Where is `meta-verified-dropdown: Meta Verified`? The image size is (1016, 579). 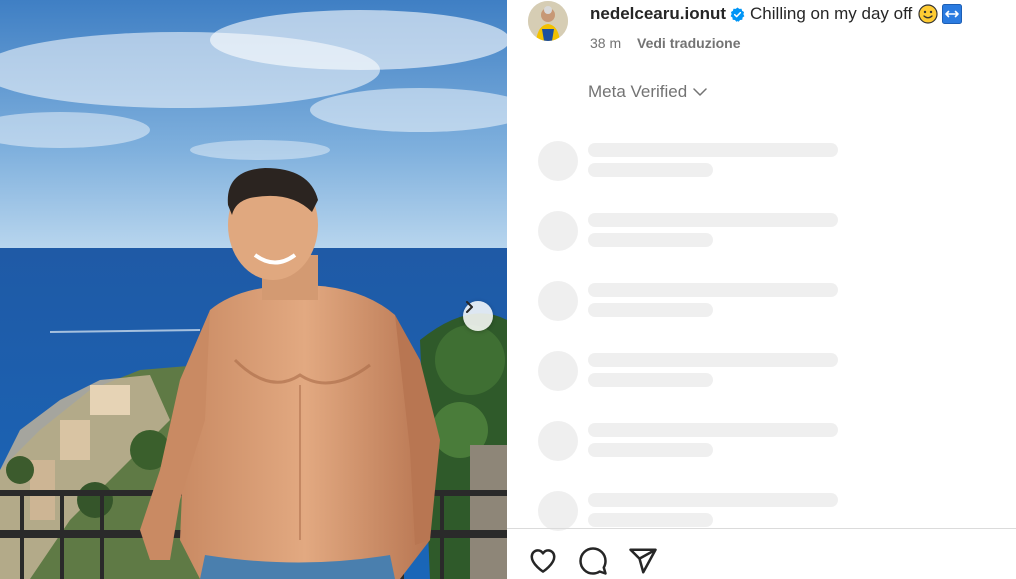 meta-verified-dropdown: Meta Verified is located at coordinates (647, 92).